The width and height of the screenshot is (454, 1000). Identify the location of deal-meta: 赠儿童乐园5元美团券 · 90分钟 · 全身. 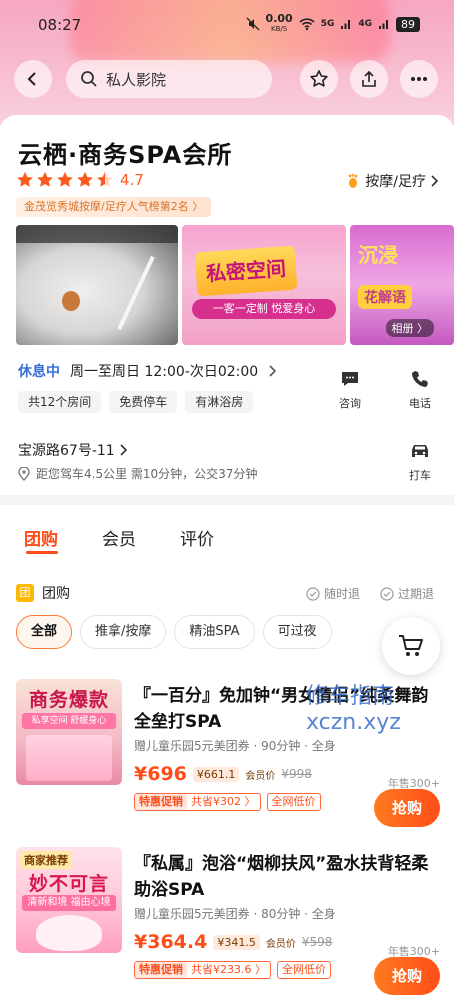
(235, 746).